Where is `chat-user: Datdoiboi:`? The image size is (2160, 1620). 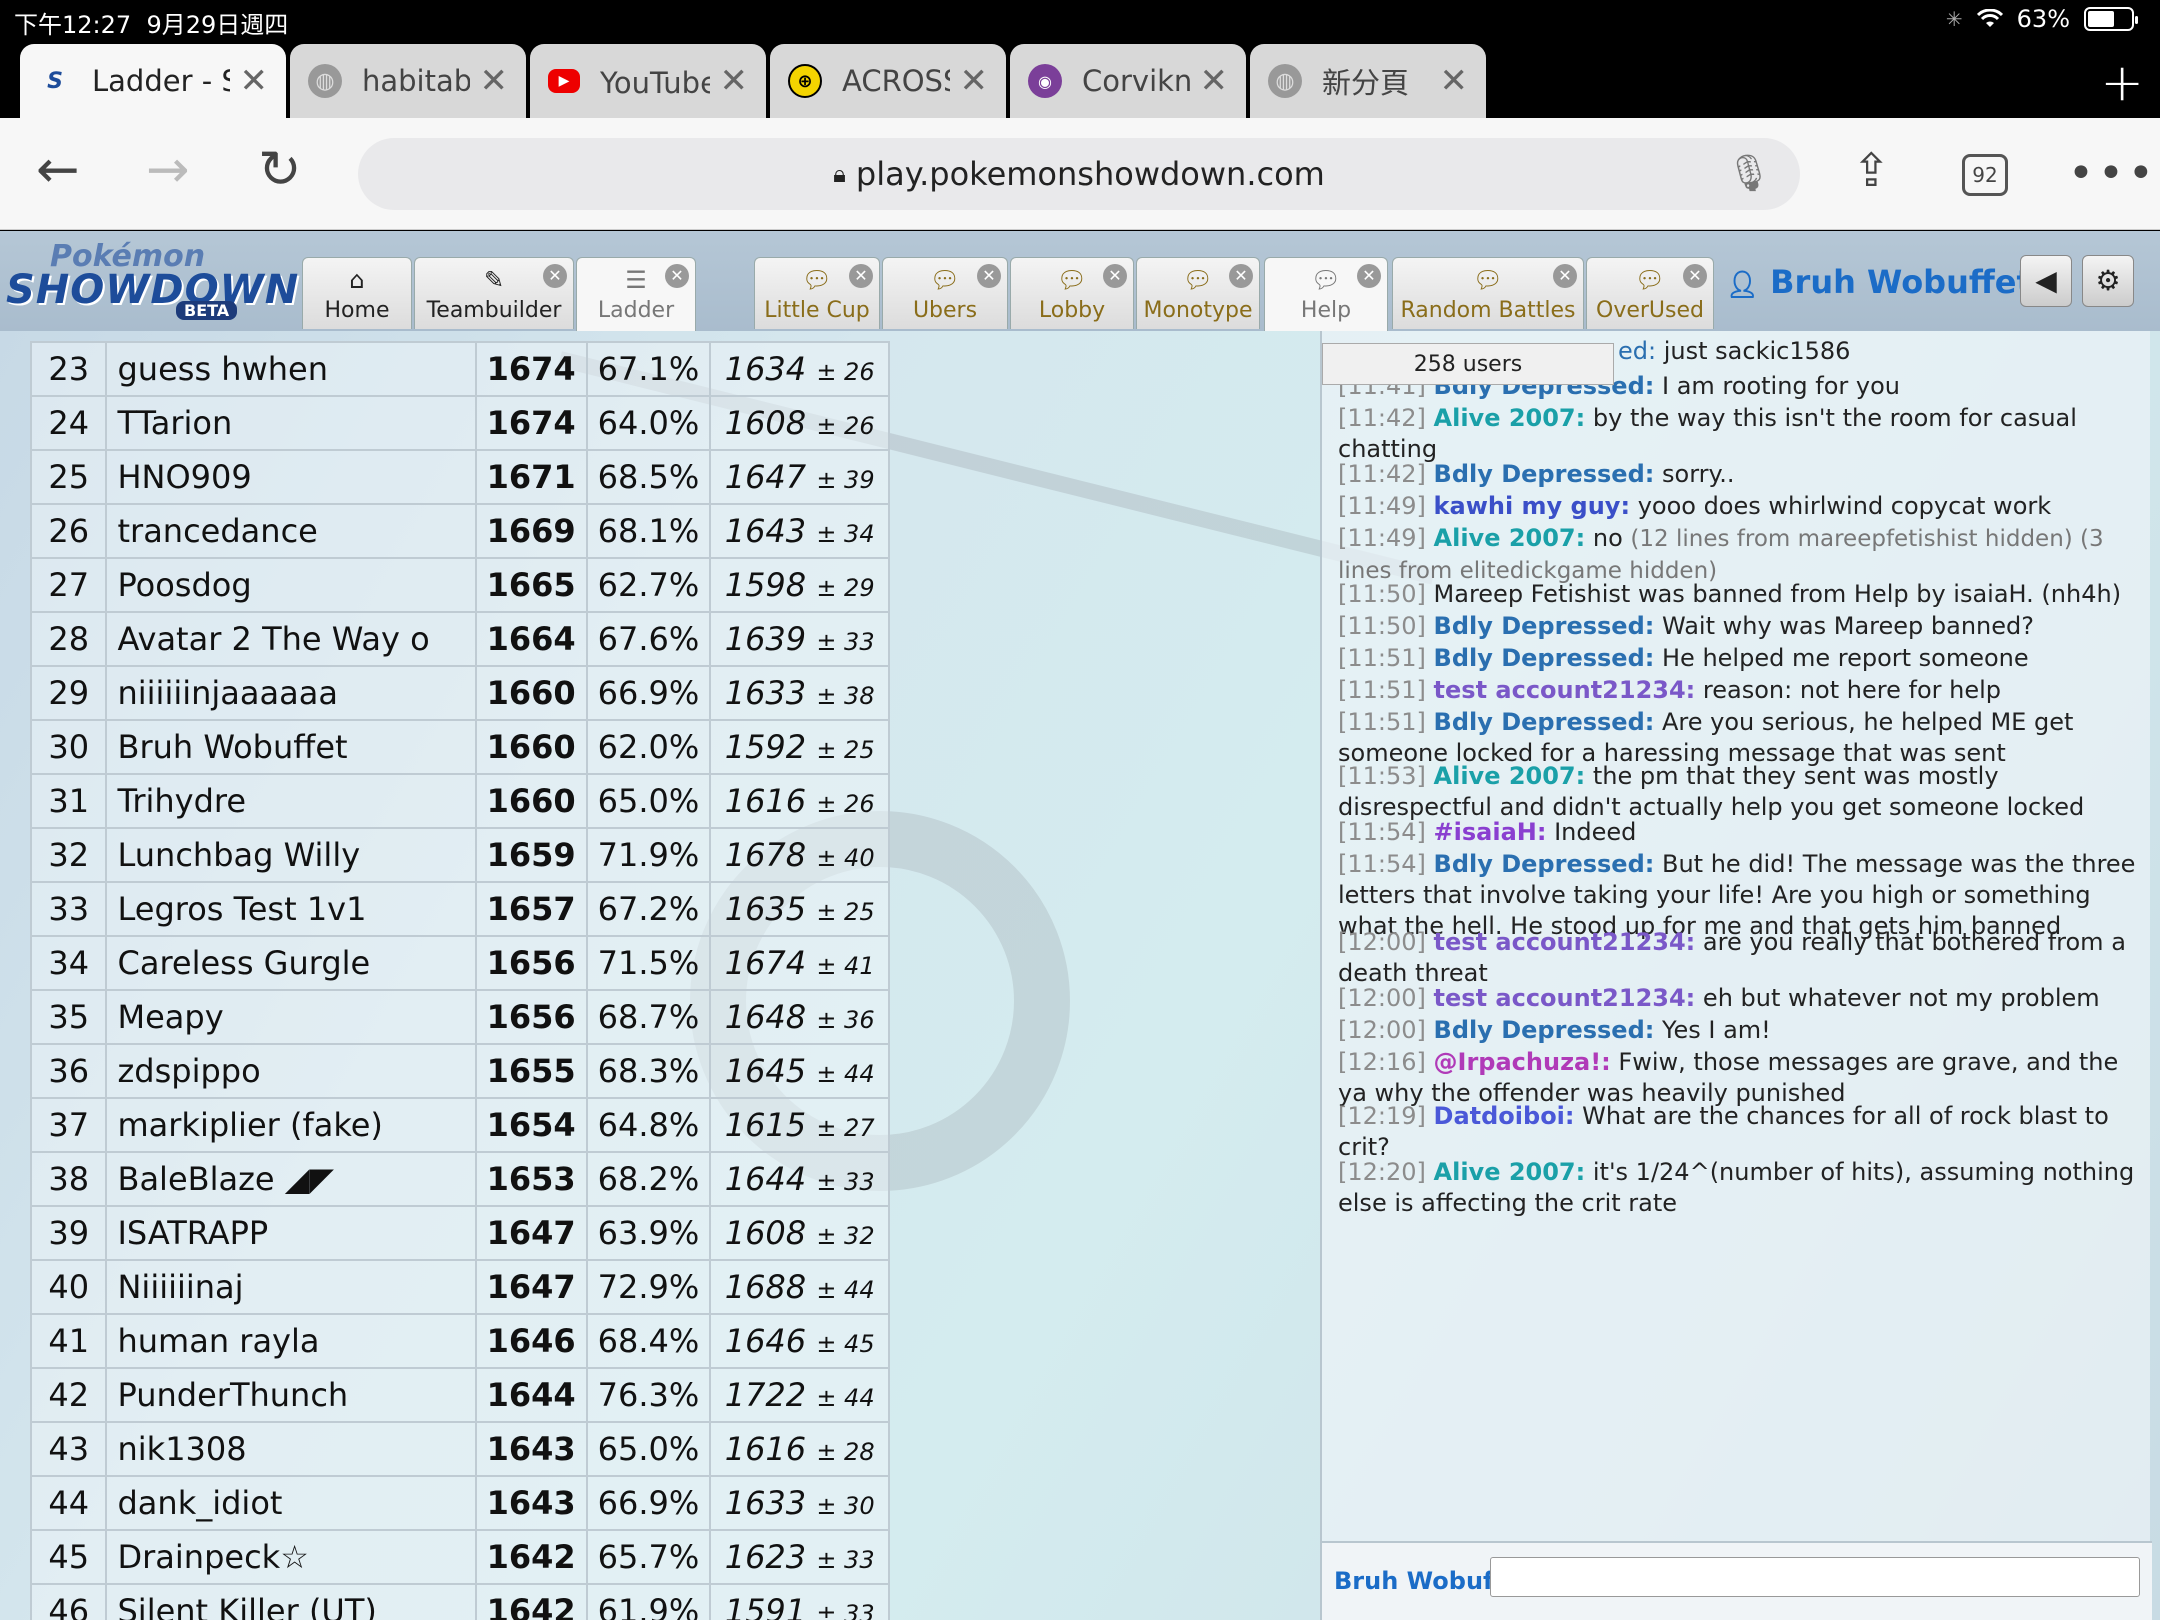 chat-user: Datdoiboi: is located at coordinates (1504, 1116).